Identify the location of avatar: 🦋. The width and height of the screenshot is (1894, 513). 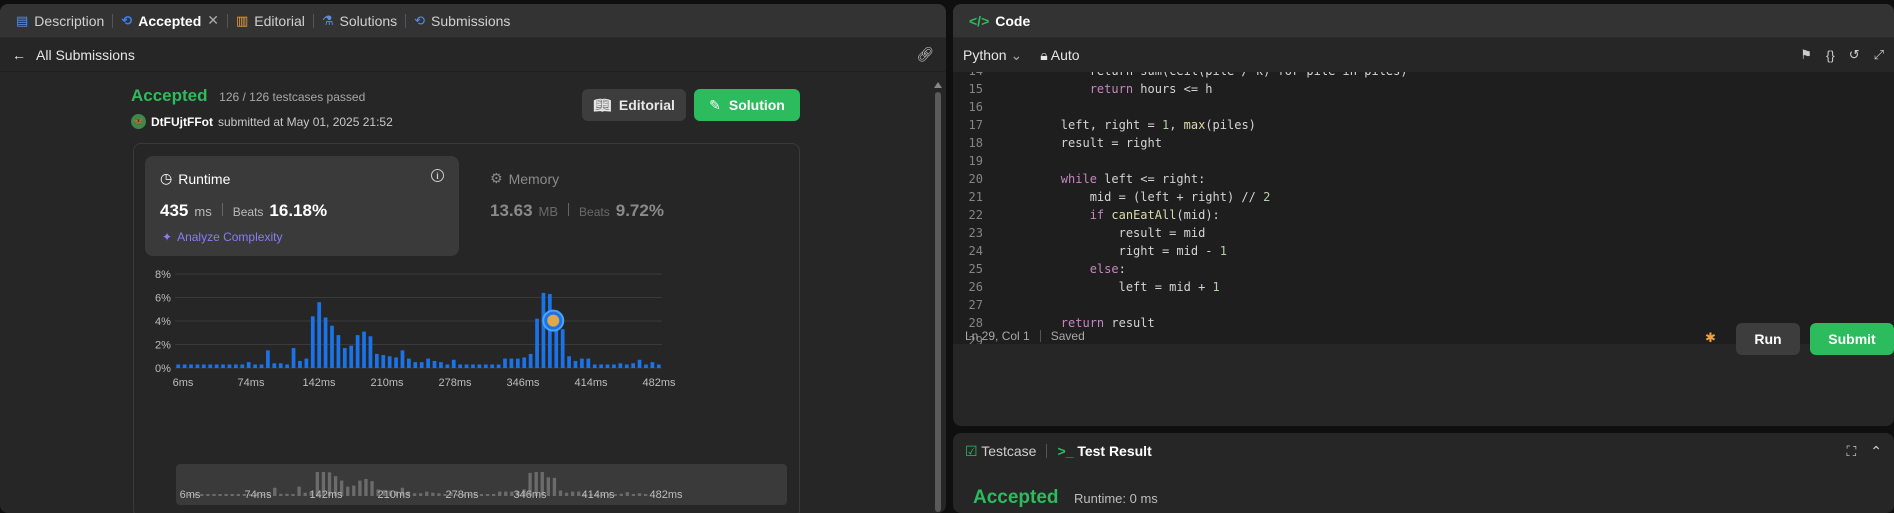
(138, 121).